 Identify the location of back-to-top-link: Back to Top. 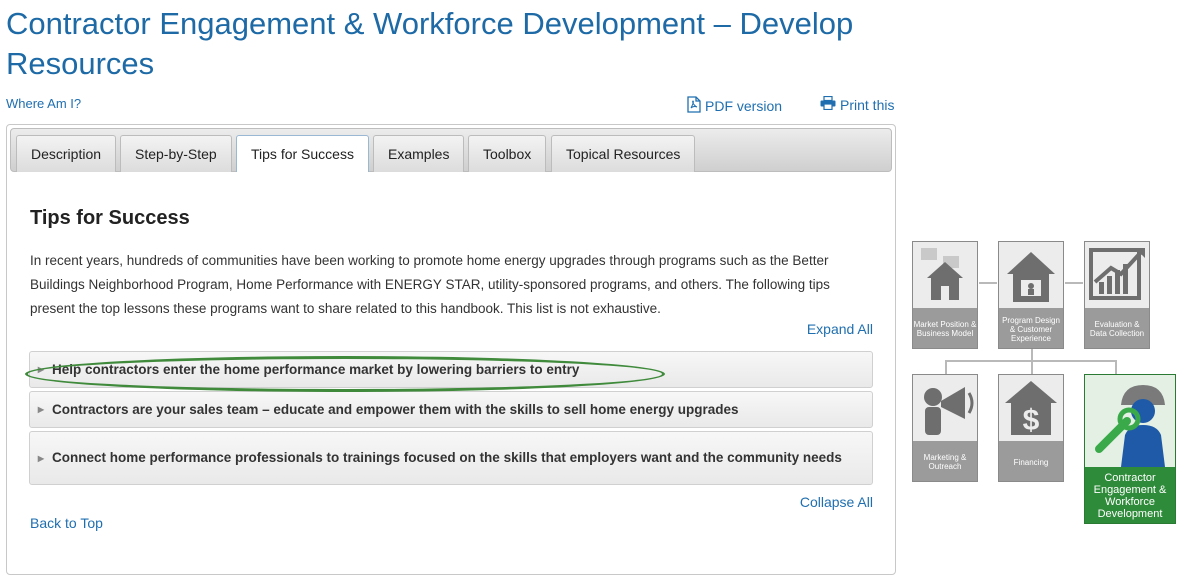
(66, 523).